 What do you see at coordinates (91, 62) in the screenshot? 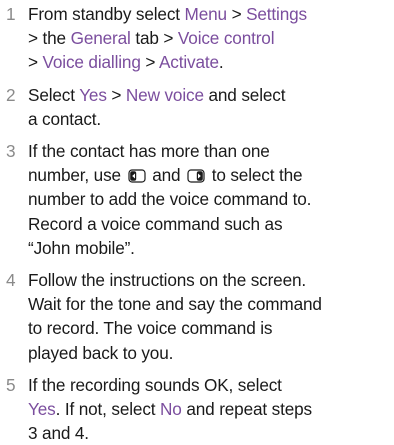
I see `voice-dialling-link: Voice dialling` at bounding box center [91, 62].